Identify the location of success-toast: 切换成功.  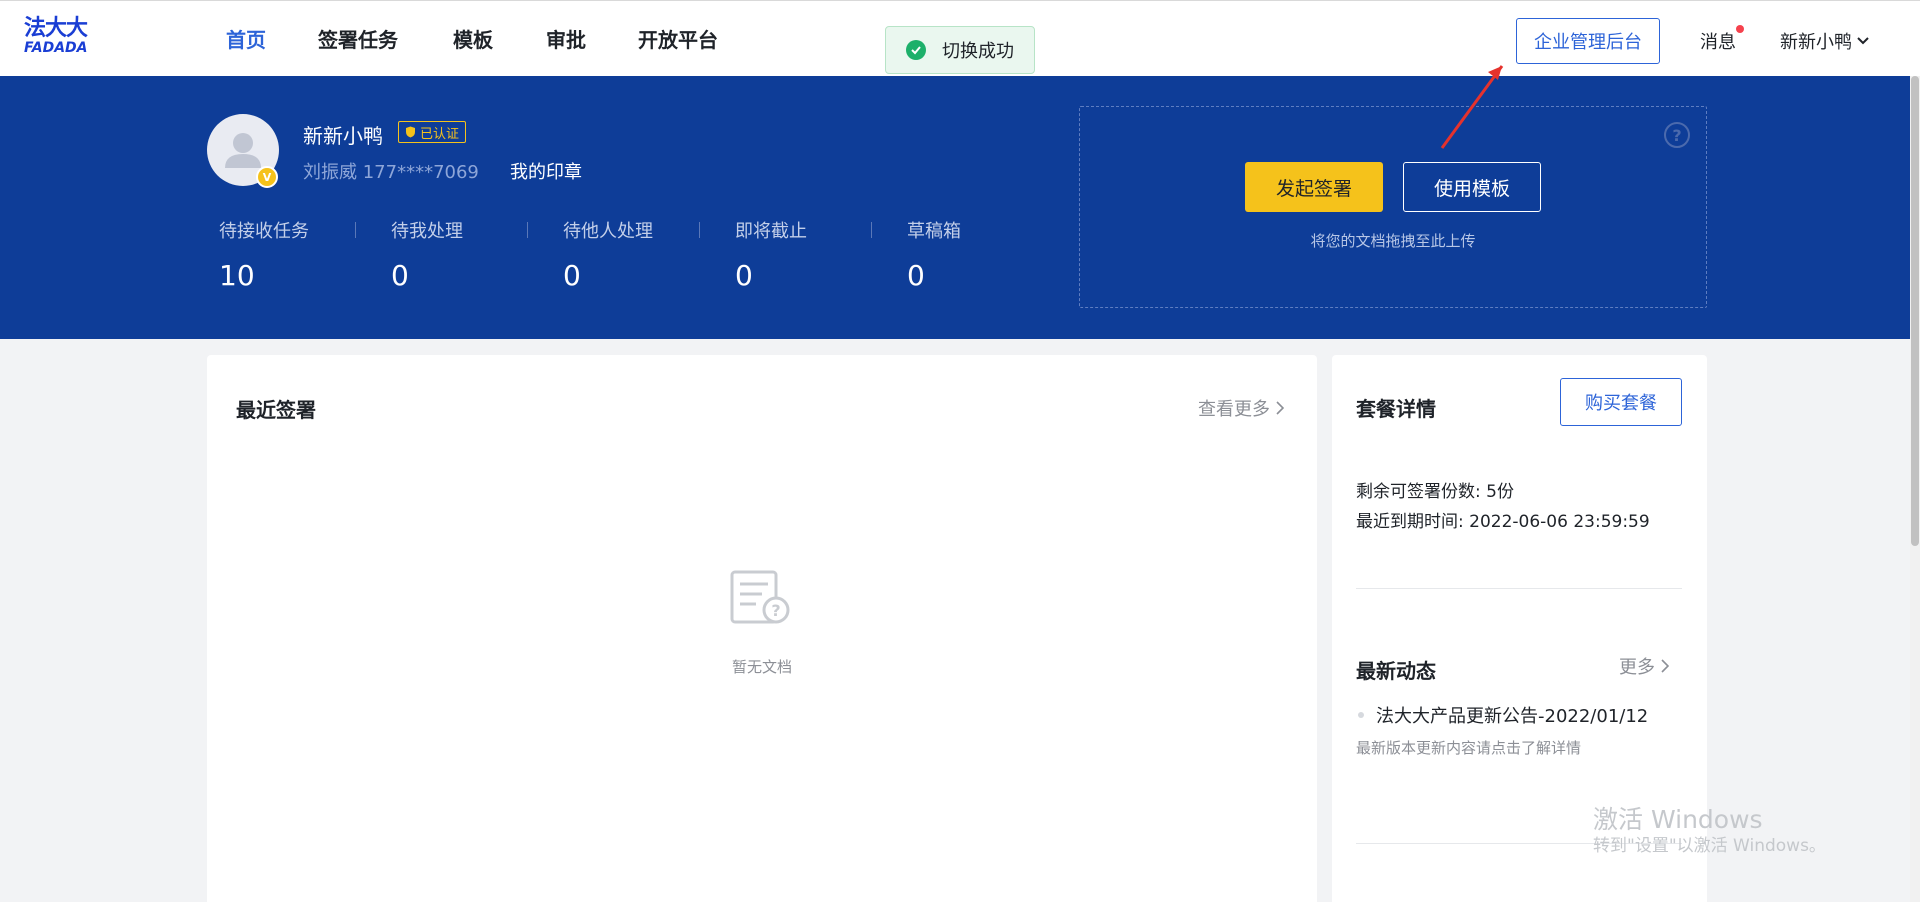
(960, 50).